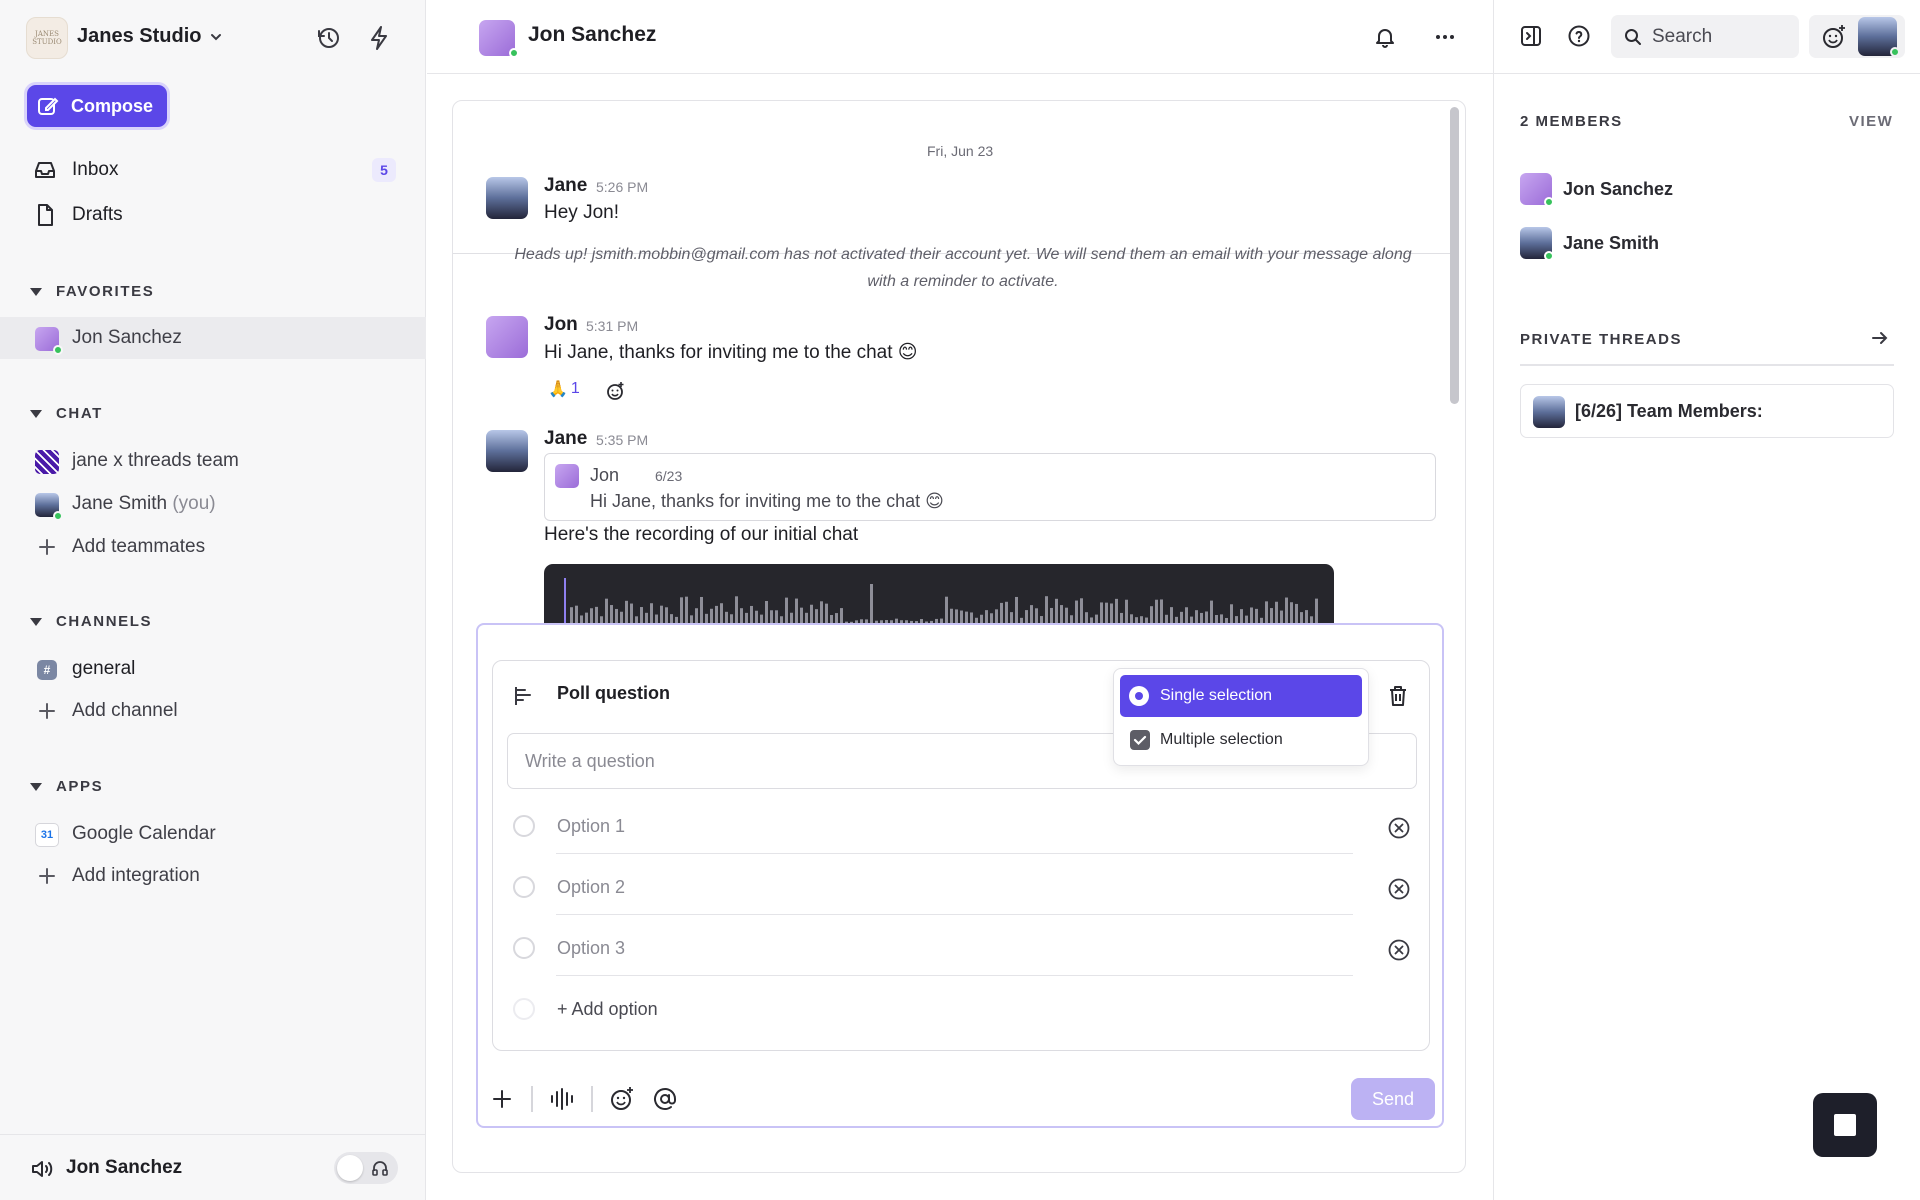 The width and height of the screenshot is (1920, 1200). I want to click on speaker-icon, so click(42, 1169).